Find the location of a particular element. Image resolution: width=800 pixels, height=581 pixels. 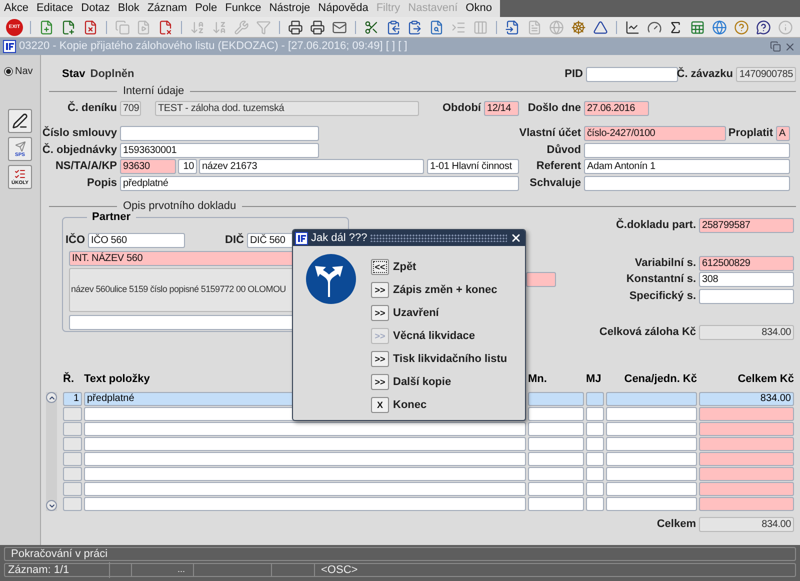

chevron-down-icon is located at coordinates (52, 506).